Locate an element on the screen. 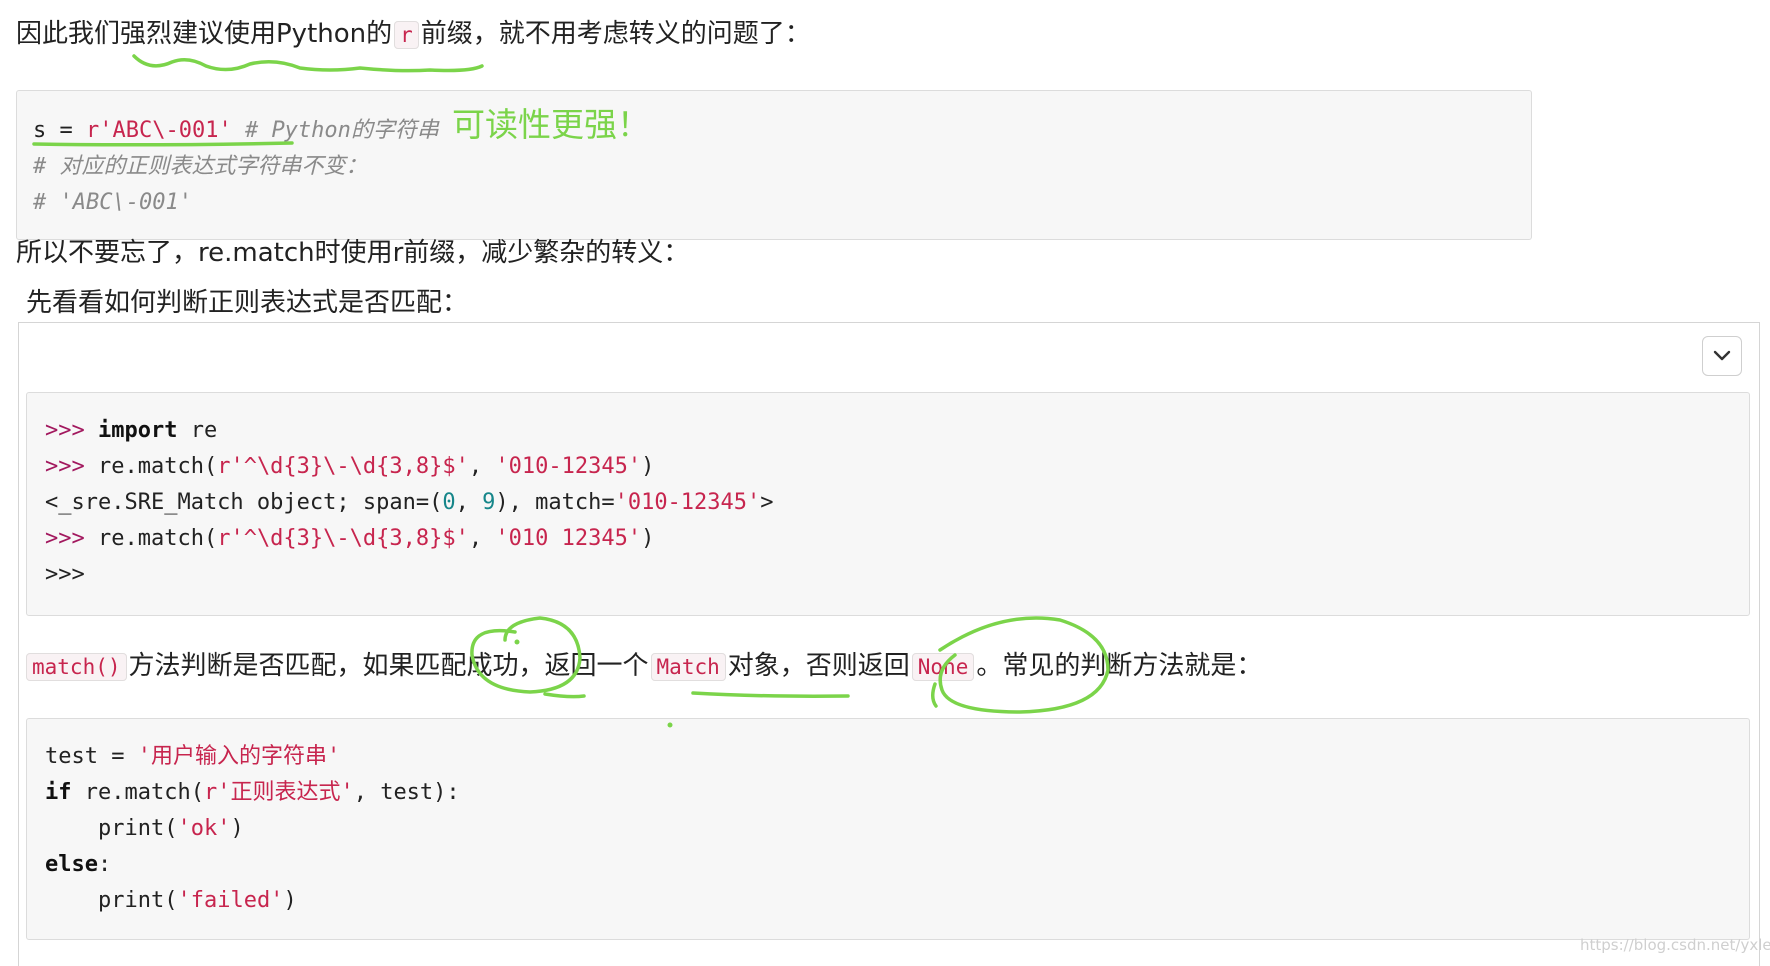  chevron-down-icon is located at coordinates (1722, 355).